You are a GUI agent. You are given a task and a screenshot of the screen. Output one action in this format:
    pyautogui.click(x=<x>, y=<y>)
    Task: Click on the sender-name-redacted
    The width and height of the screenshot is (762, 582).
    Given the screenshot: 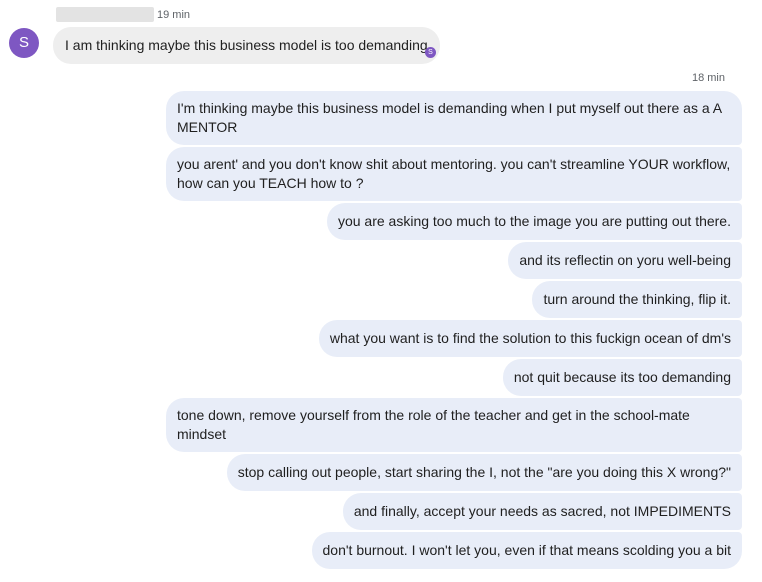 What is the action you would take?
    pyautogui.click(x=105, y=14)
    